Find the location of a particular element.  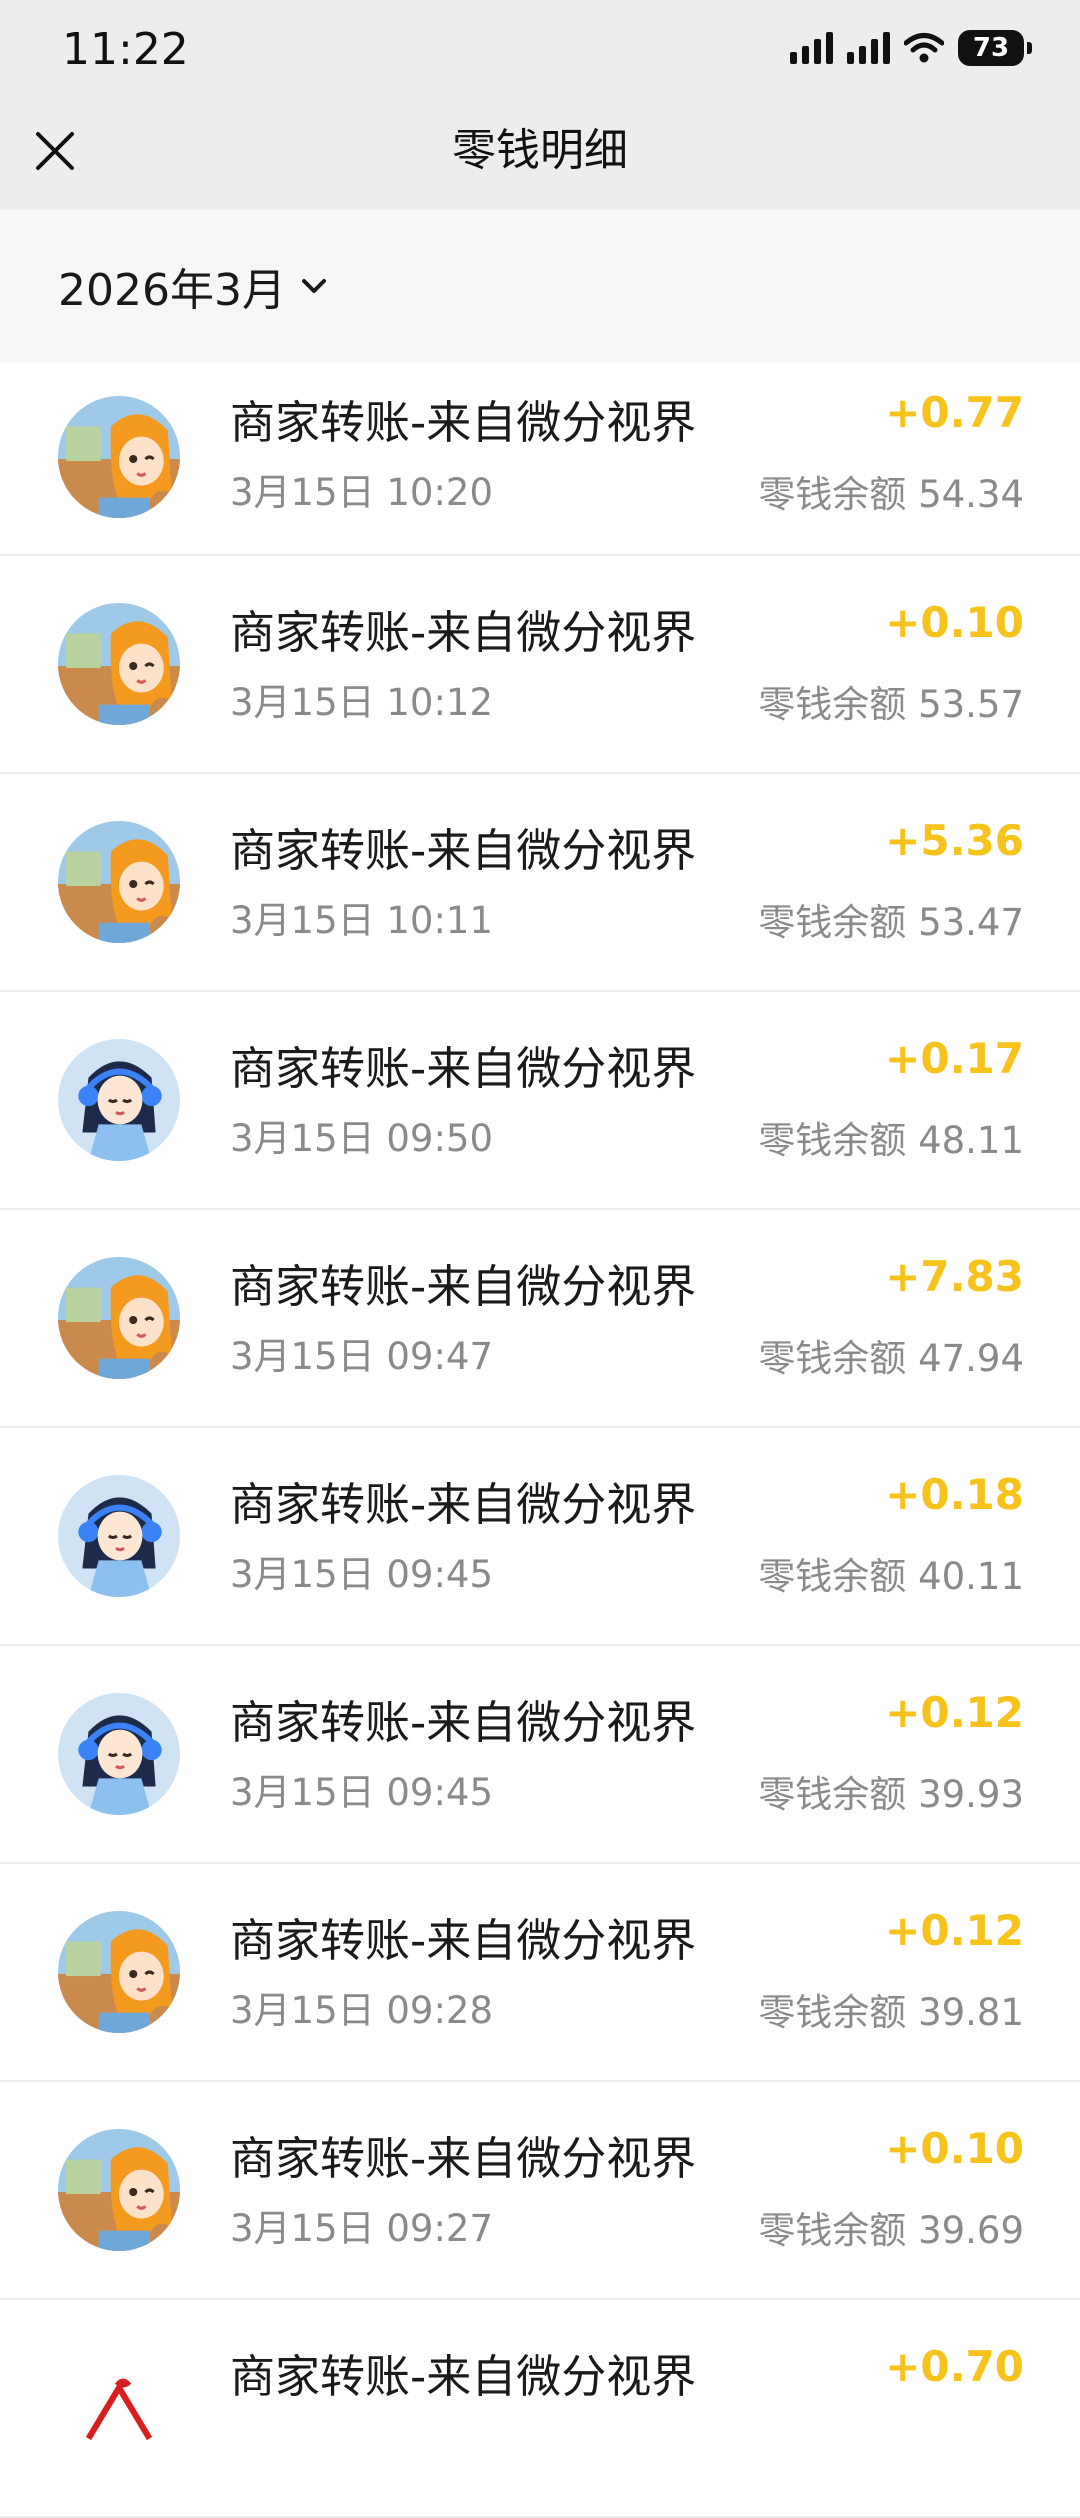

page-title: 零钱明细 is located at coordinates (540, 150).